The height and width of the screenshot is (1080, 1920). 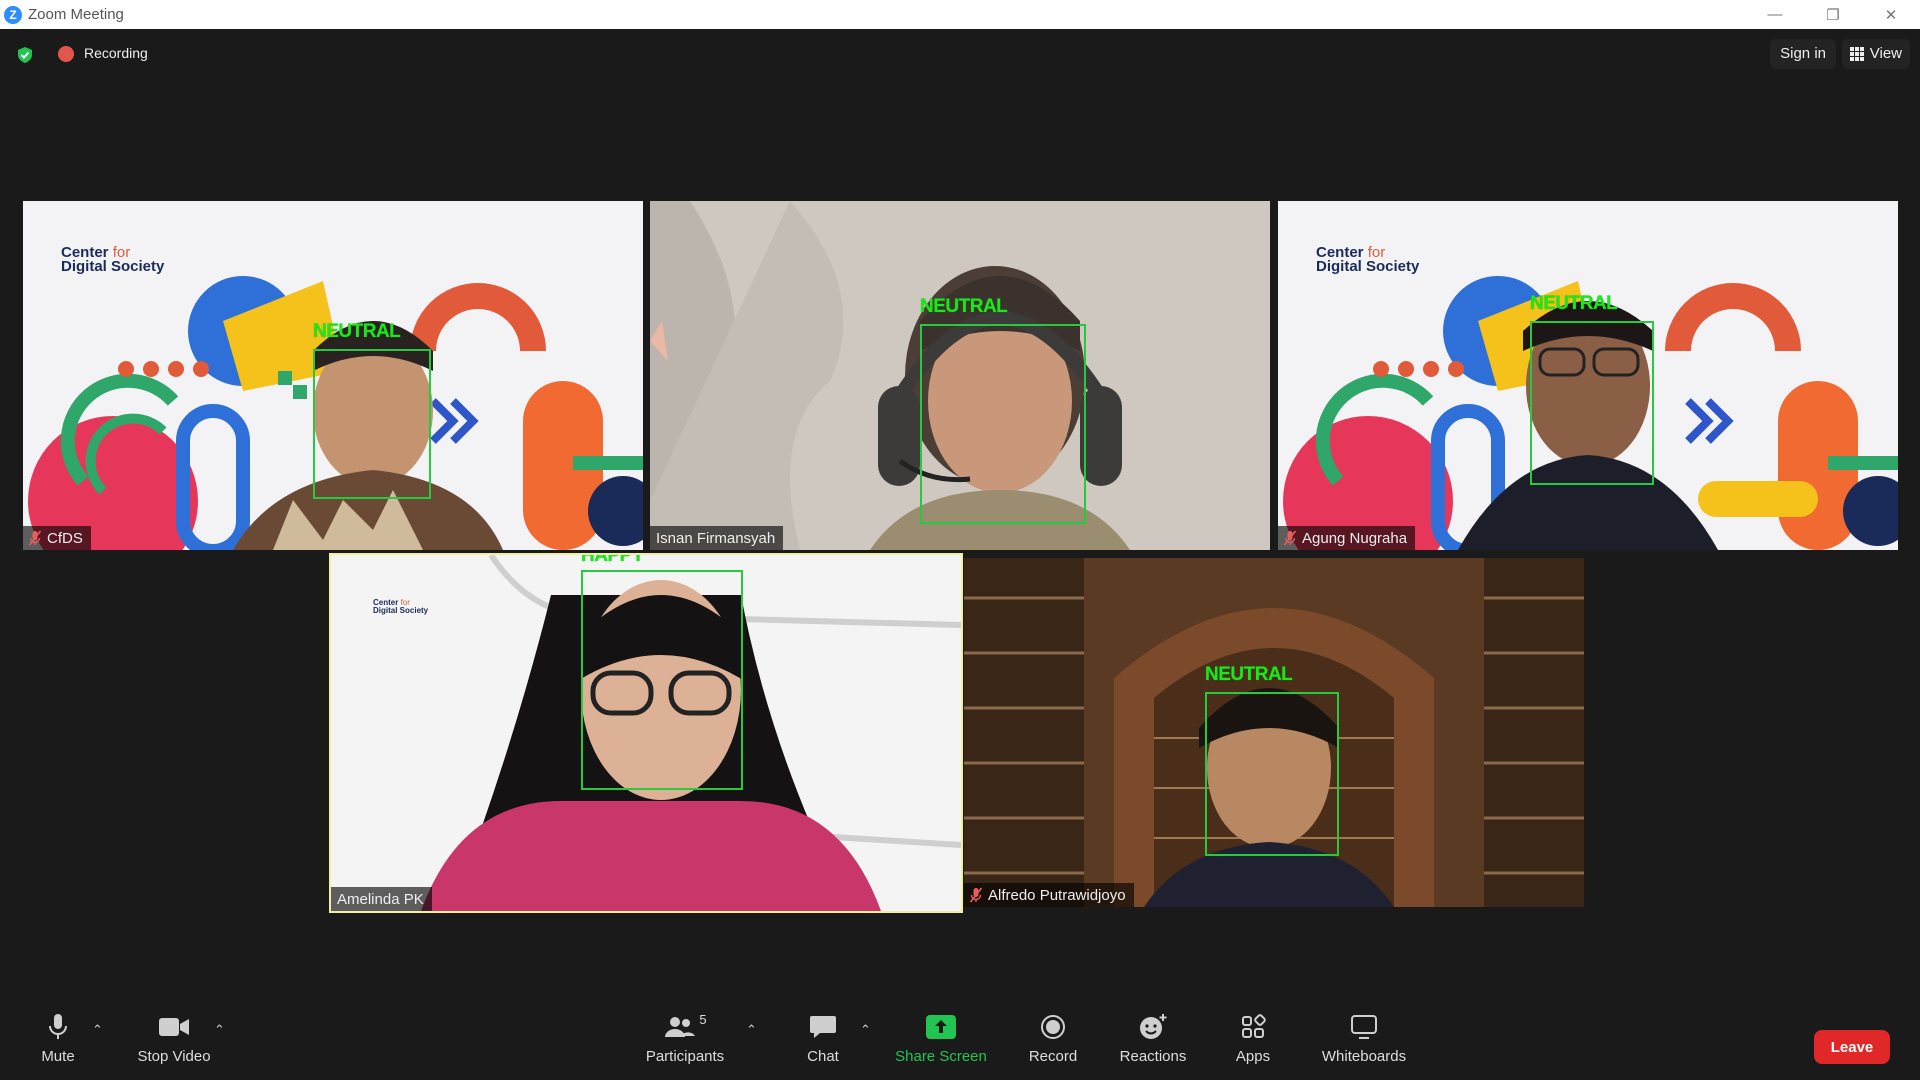 What do you see at coordinates (1852, 1047) in the screenshot?
I see `leave-button: Leave` at bounding box center [1852, 1047].